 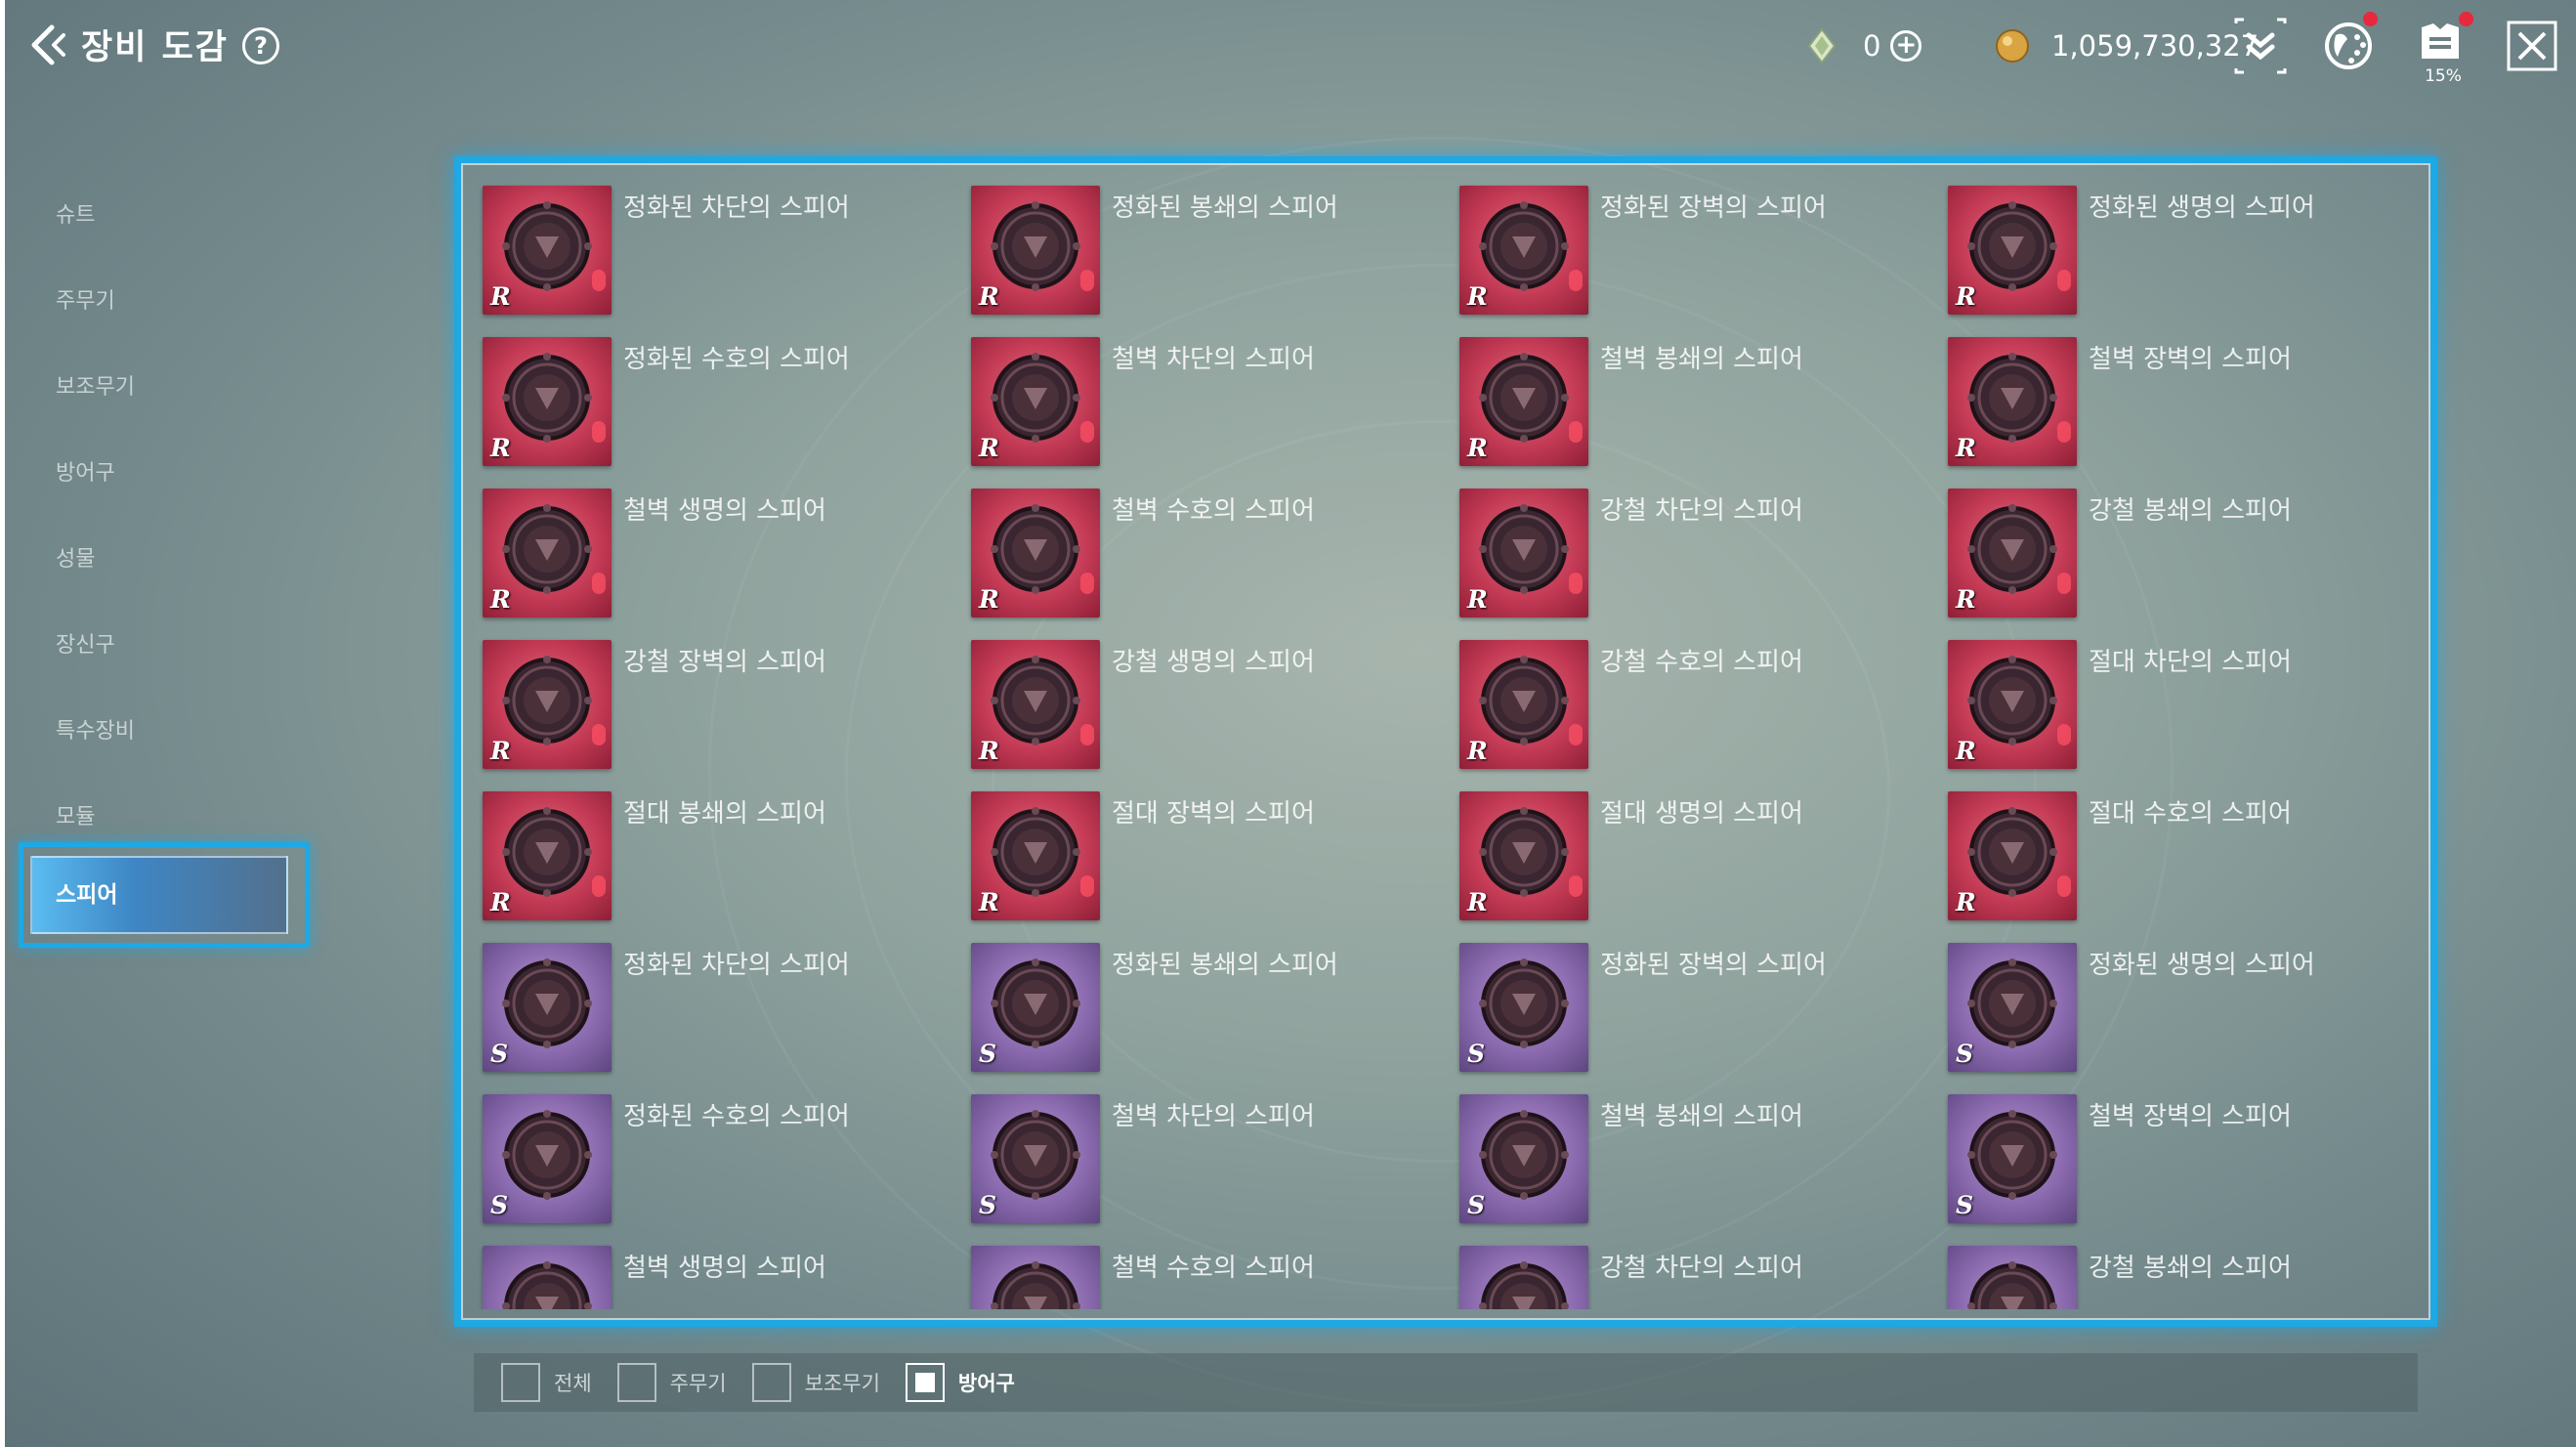 I want to click on item-card: S 정화된 생명의 스피어, so click(x=2178, y=1007).